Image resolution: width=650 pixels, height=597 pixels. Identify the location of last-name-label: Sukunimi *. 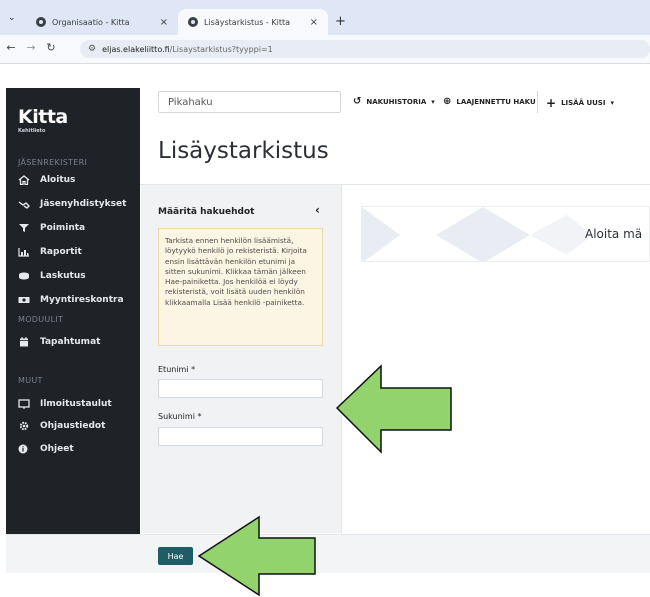
(180, 416).